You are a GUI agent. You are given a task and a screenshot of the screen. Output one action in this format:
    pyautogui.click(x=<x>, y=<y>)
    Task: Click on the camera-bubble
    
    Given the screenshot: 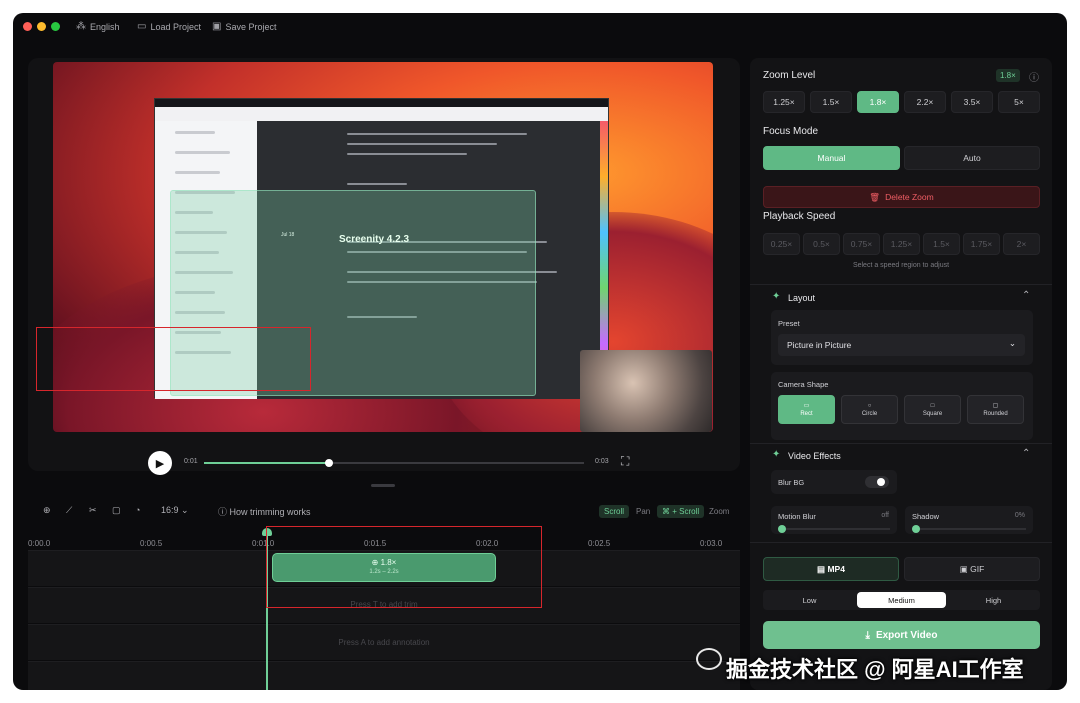 What is the action you would take?
    pyautogui.click(x=646, y=391)
    